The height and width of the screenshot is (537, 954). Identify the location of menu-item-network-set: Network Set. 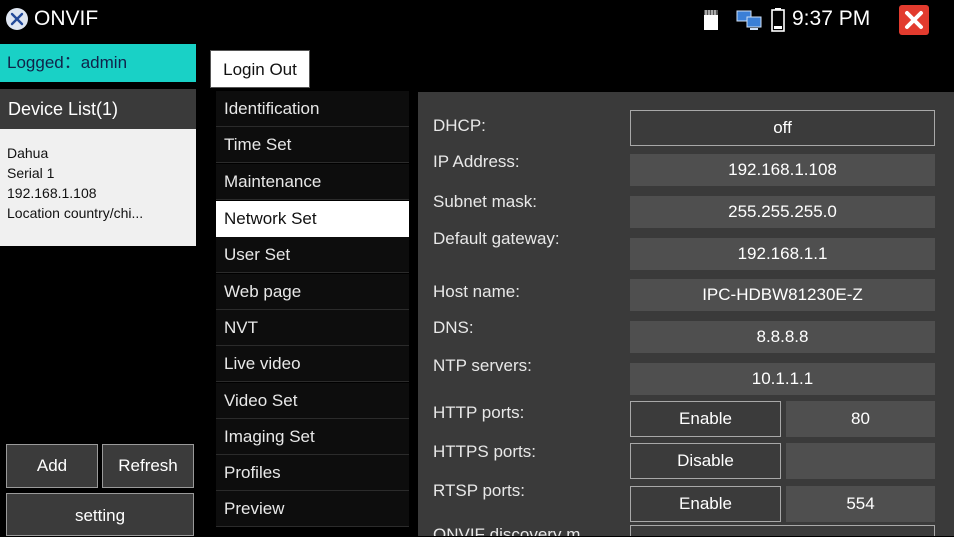
(312, 219).